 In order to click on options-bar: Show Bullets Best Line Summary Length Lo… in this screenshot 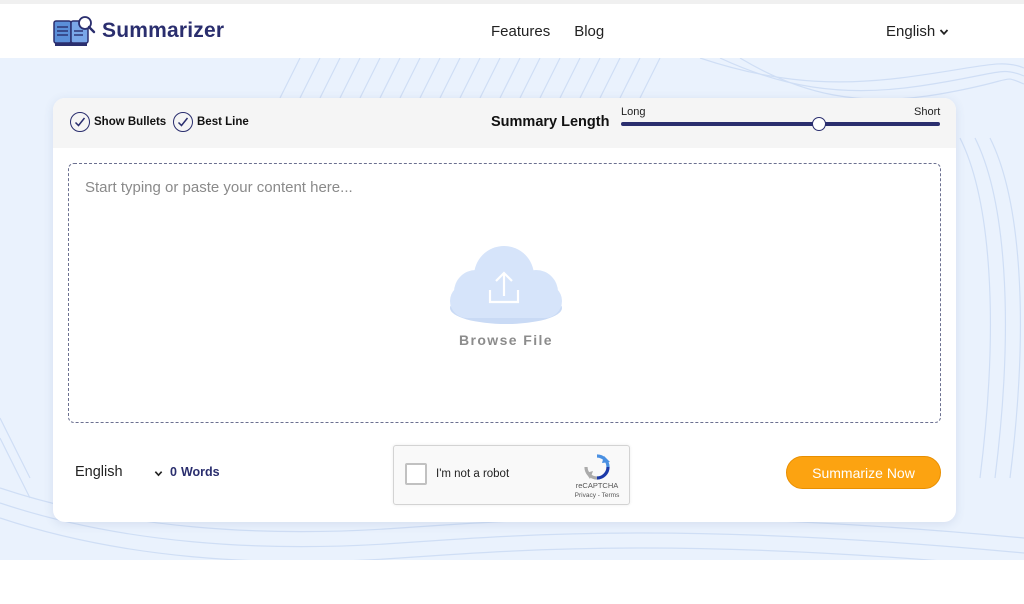, I will do `click(504, 123)`.